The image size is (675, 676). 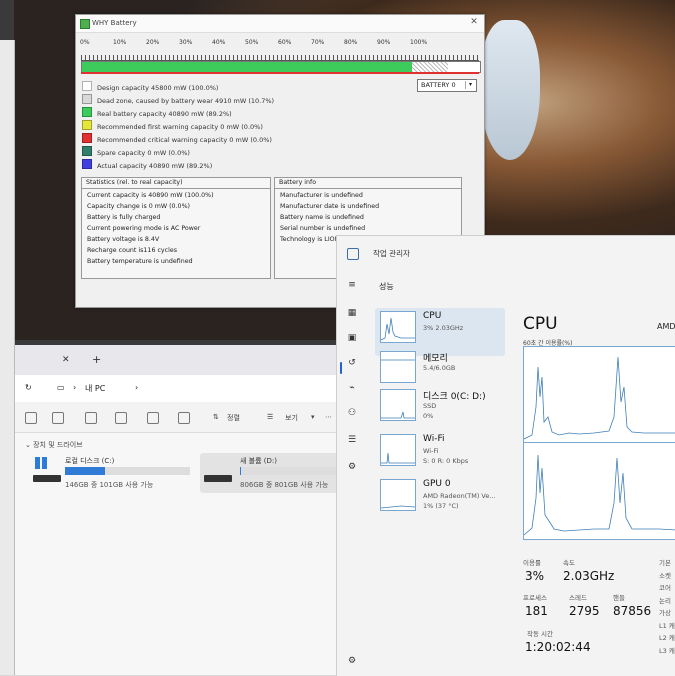 What do you see at coordinates (58, 418) in the screenshot?
I see `copy-icon` at bounding box center [58, 418].